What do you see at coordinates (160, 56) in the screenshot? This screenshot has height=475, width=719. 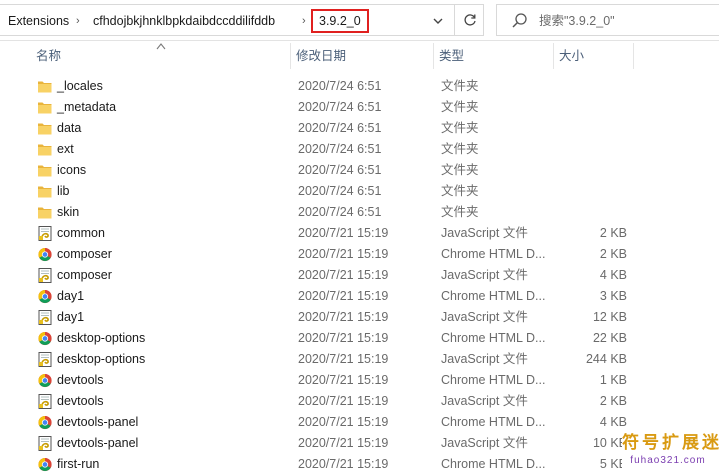 I see `column-header-name: 名称` at bounding box center [160, 56].